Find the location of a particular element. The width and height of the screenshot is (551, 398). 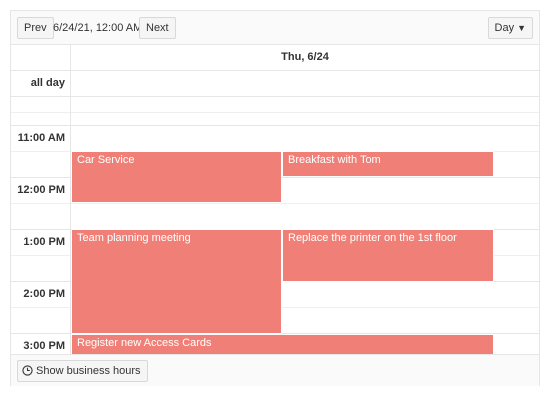

event-replace-printer: Replace the printer on the 1st floor is located at coordinates (388, 255).